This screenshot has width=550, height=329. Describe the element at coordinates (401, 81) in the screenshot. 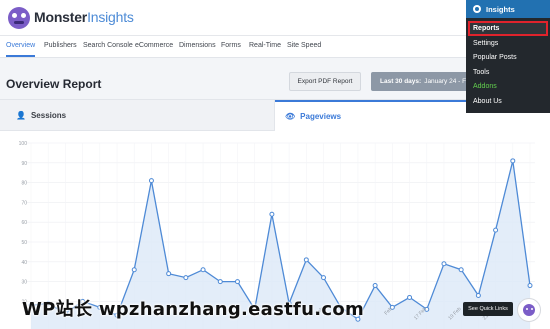

I see `date-range-label: Last 30 days:` at that location.